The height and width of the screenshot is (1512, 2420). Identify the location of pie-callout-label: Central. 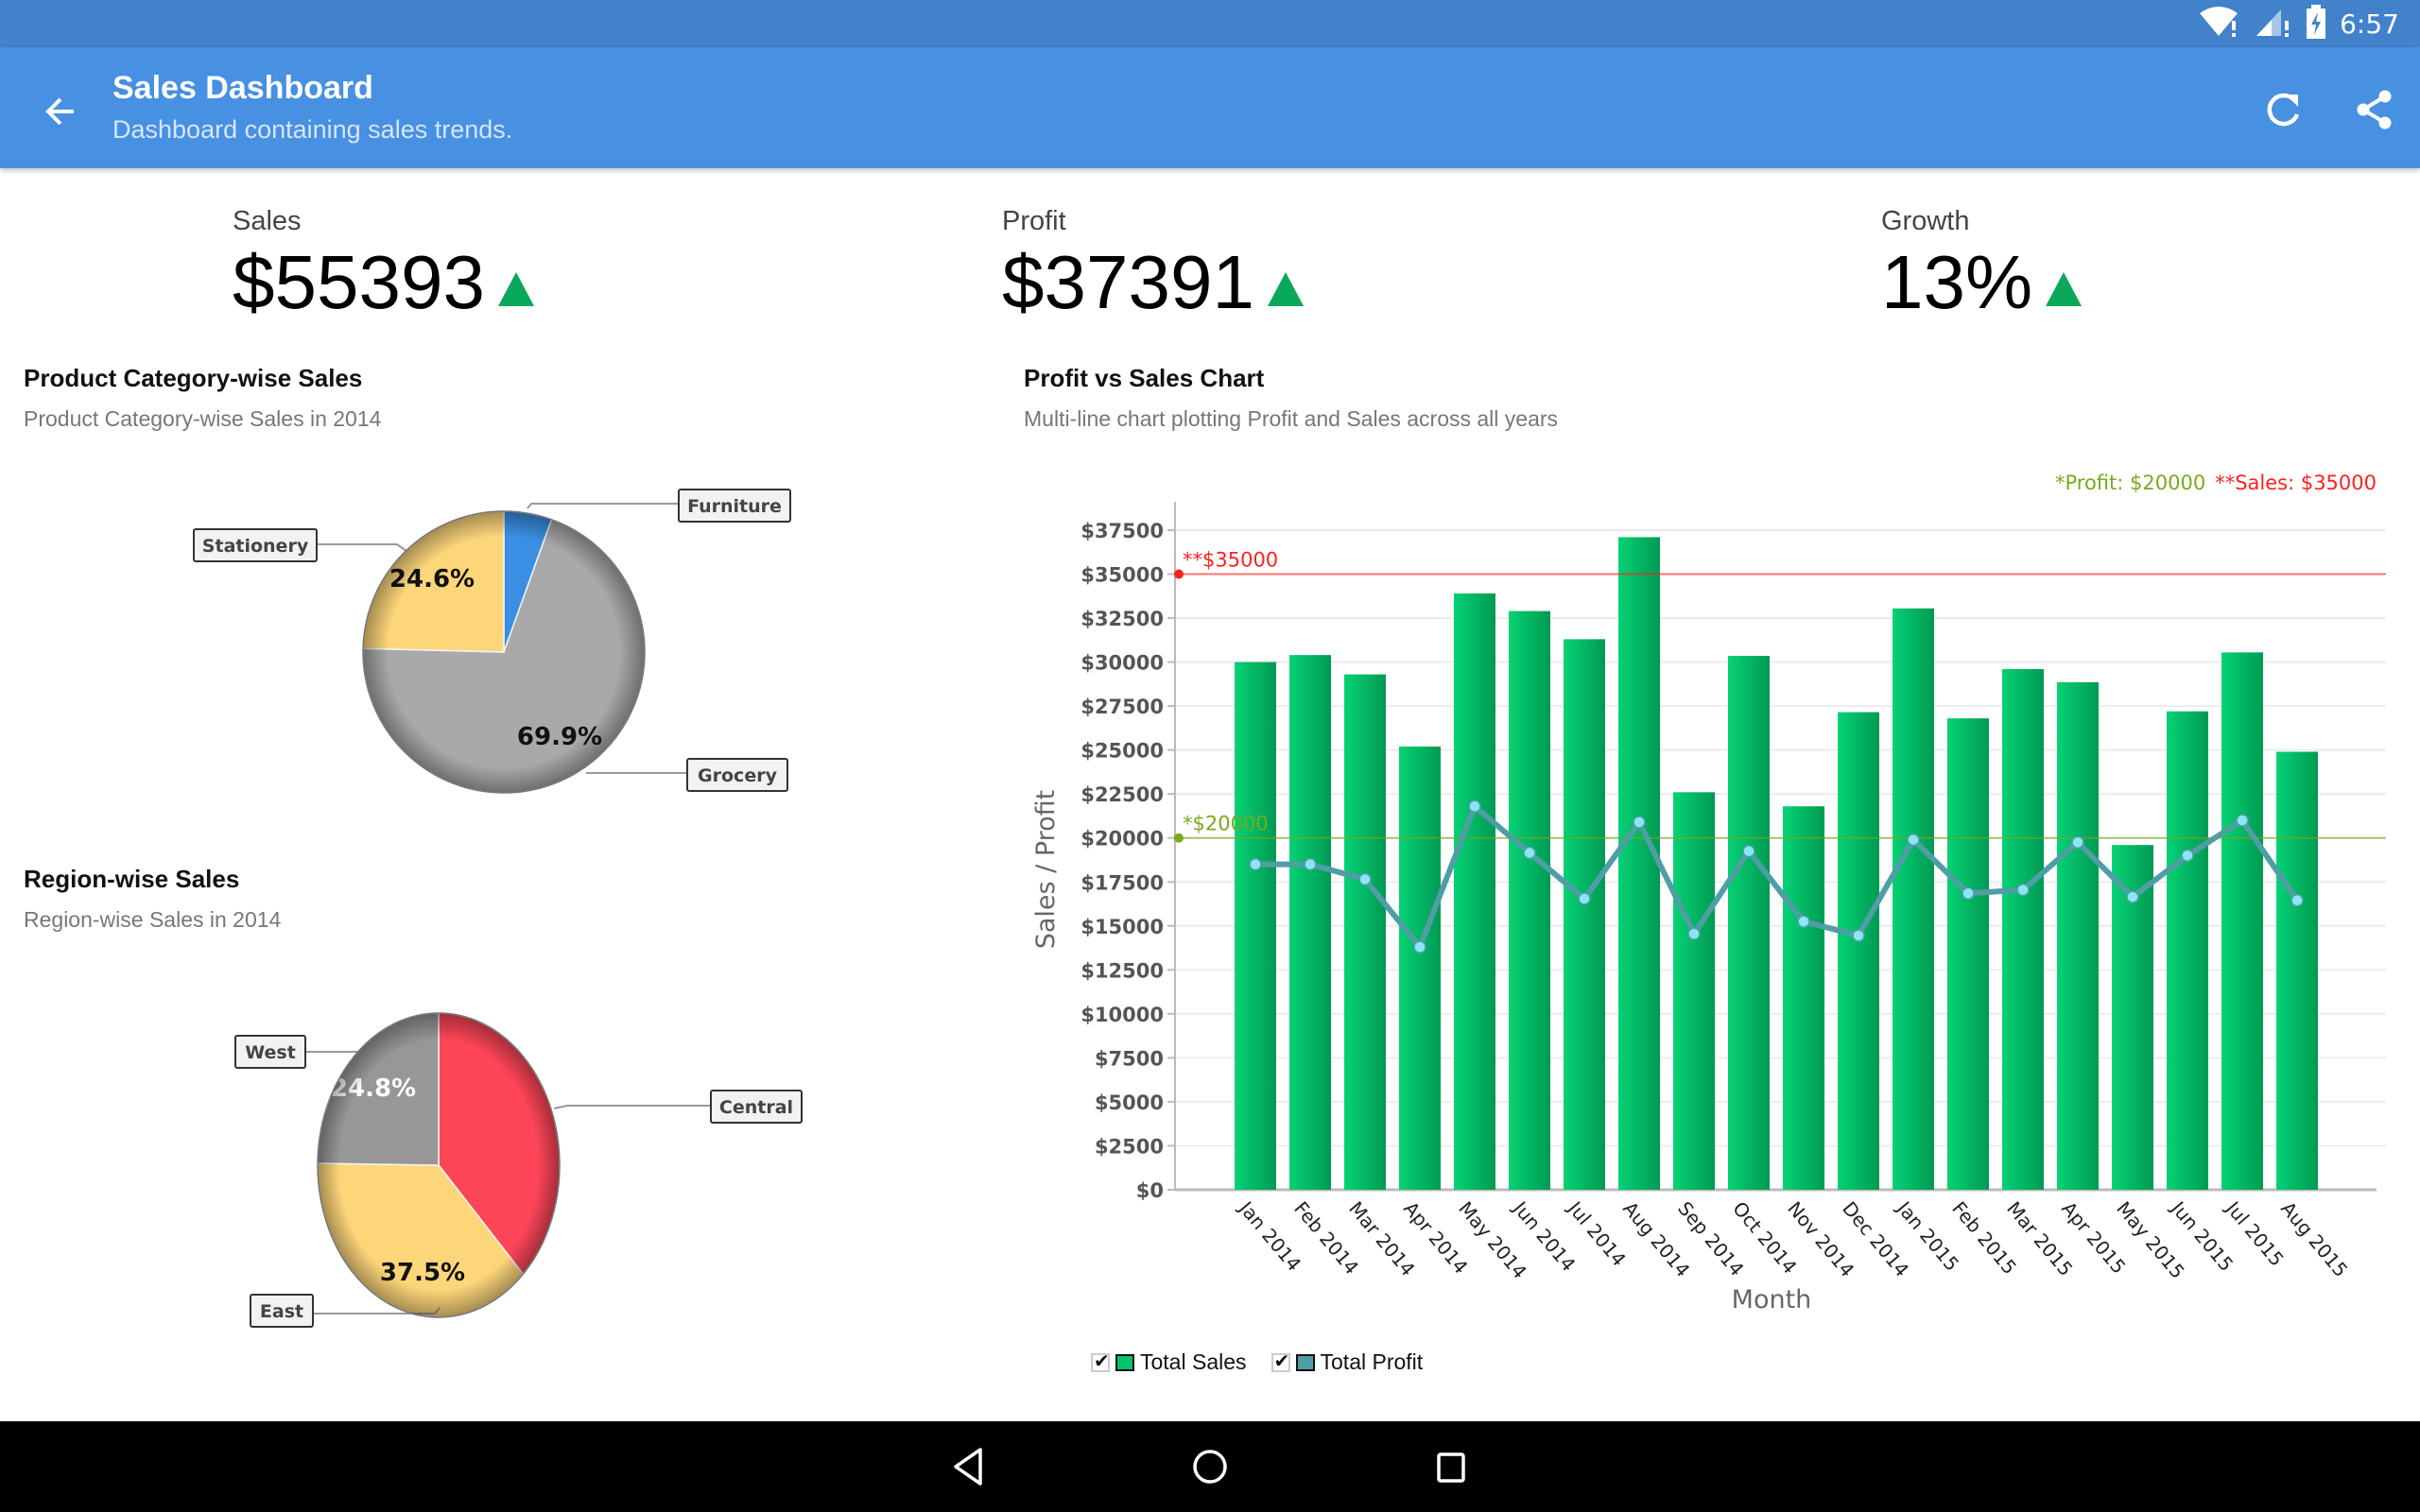
(756, 1107).